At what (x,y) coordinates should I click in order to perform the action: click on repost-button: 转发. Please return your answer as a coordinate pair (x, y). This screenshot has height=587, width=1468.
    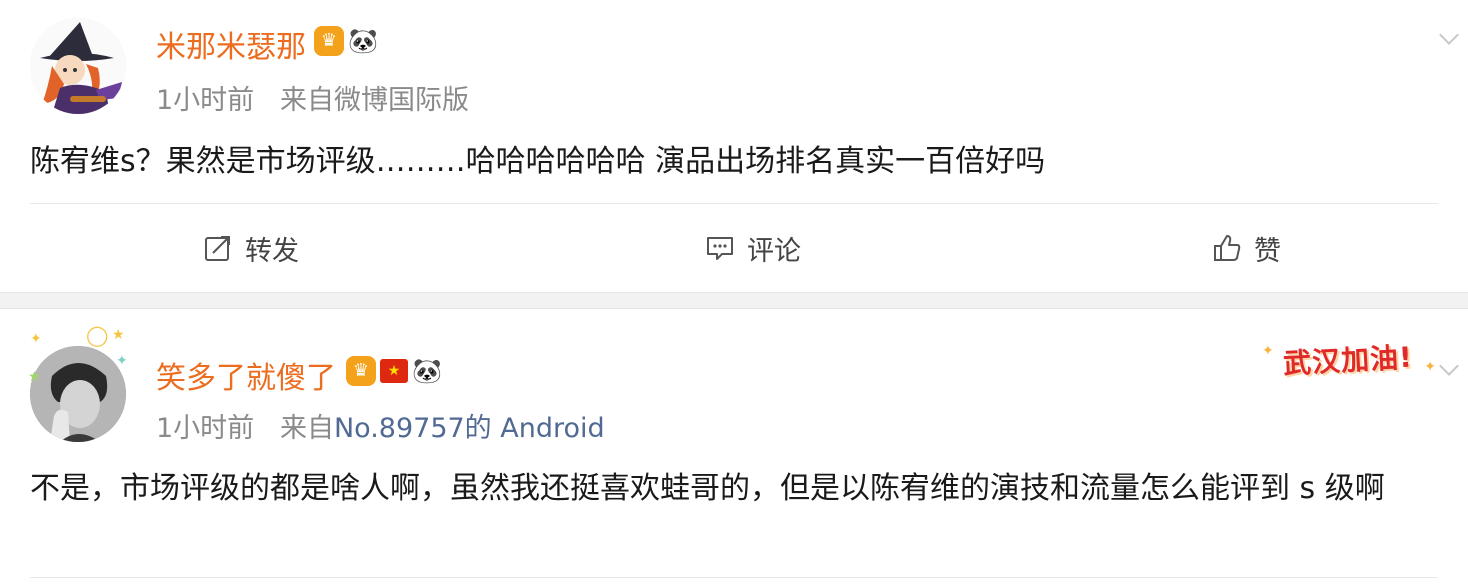
    Looking at the image, I should click on (251, 248).